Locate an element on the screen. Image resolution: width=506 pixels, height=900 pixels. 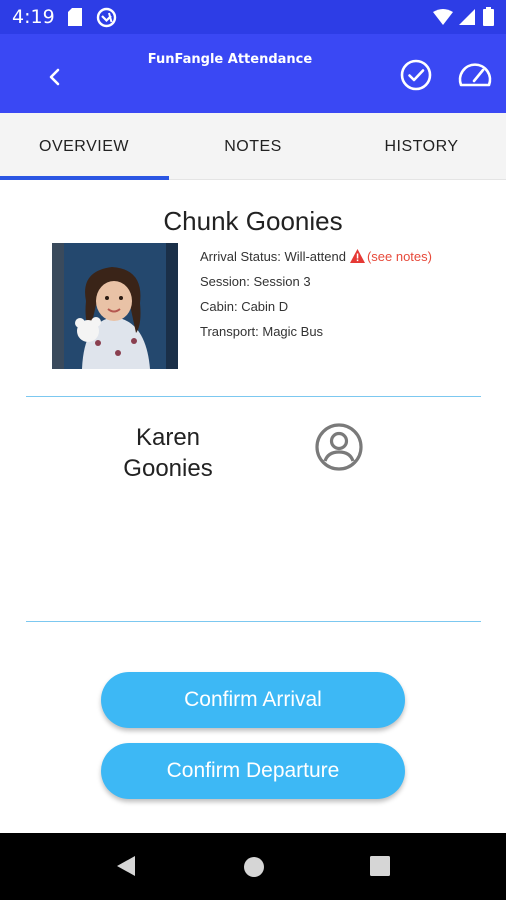
back-arrow-icon is located at coordinates (55, 82).